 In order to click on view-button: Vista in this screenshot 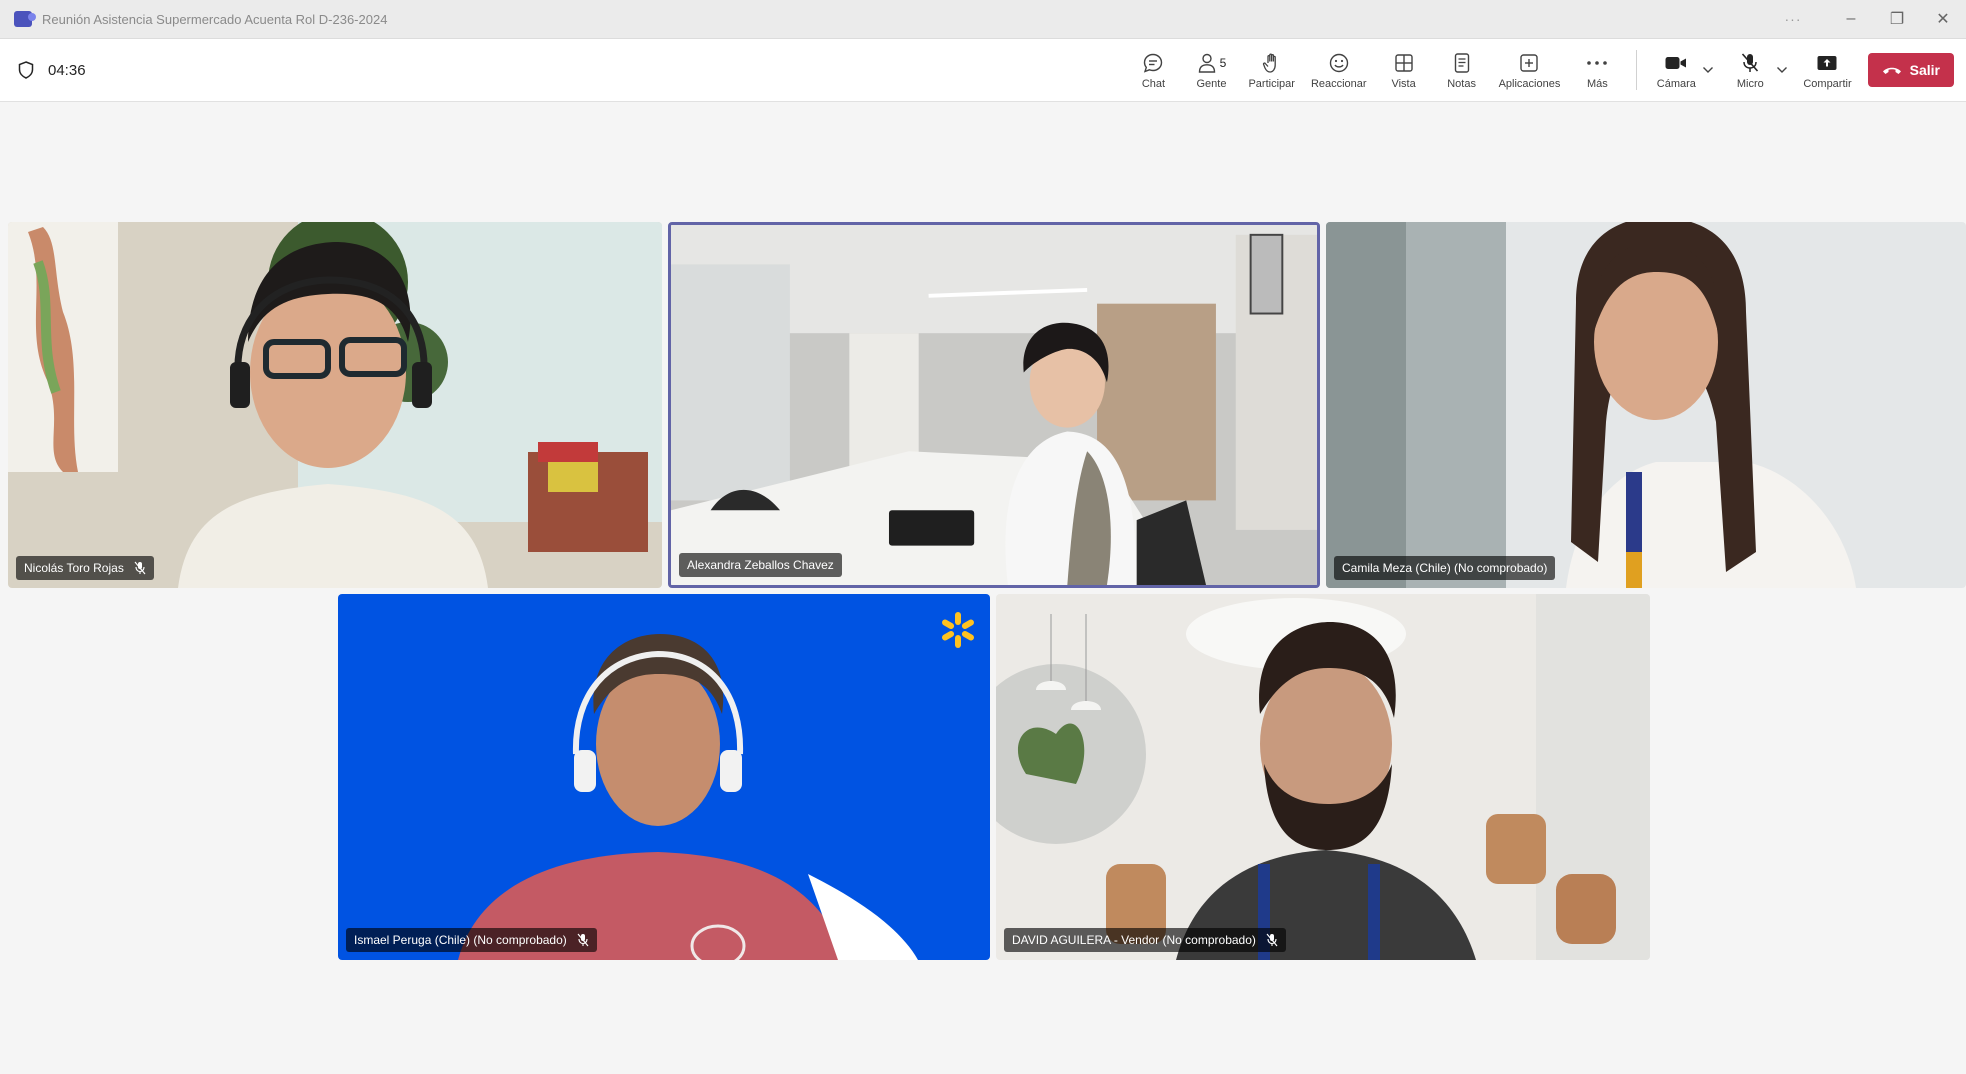, I will do `click(1404, 70)`.